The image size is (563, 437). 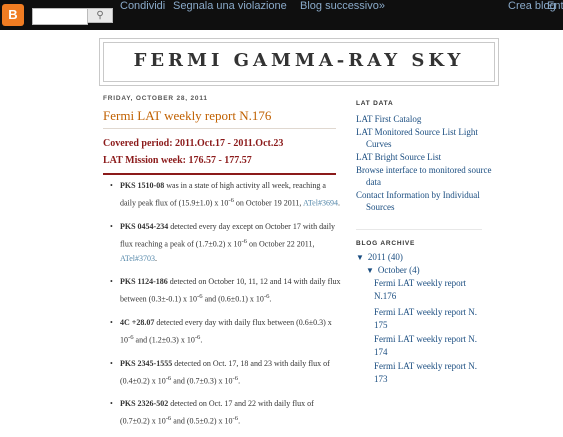 I want to click on archive-post-link: Fermi LAT weekly report N. 174, so click(x=428, y=346).